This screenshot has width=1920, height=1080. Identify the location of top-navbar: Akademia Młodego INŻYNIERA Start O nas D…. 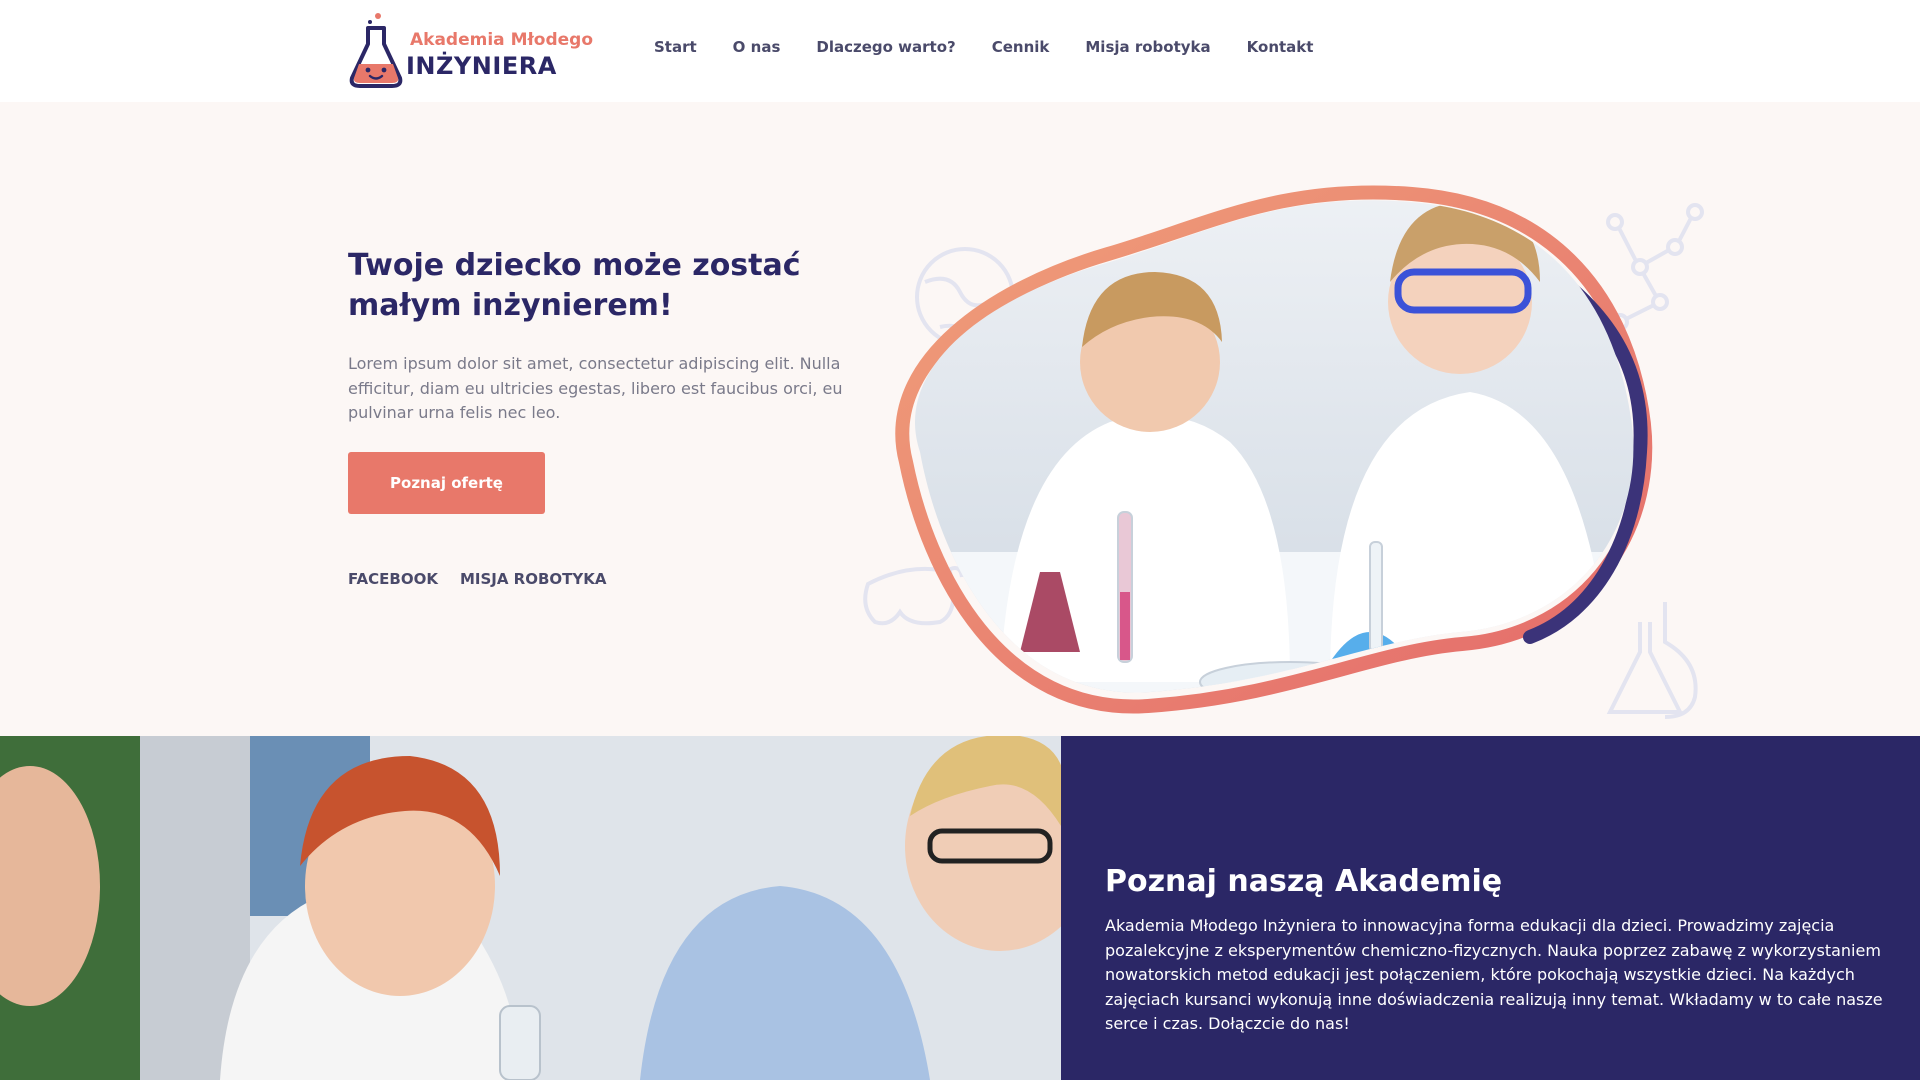
(960, 51).